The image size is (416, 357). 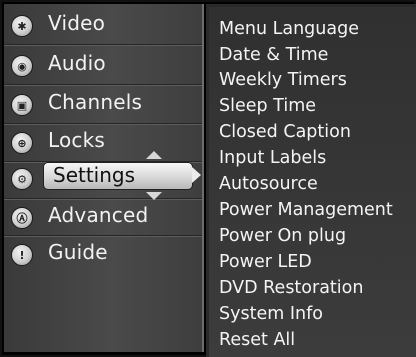 I want to click on submenu-item-autosource: Autosource, so click(x=268, y=184).